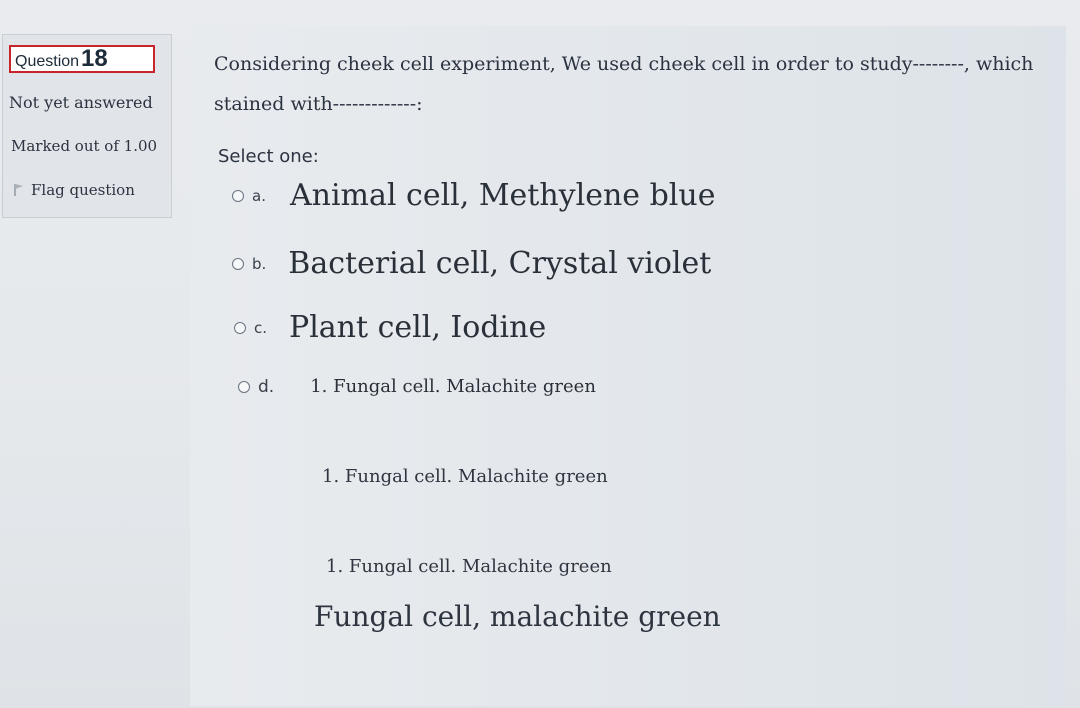  I want to click on option-b-letter: b., so click(259, 263).